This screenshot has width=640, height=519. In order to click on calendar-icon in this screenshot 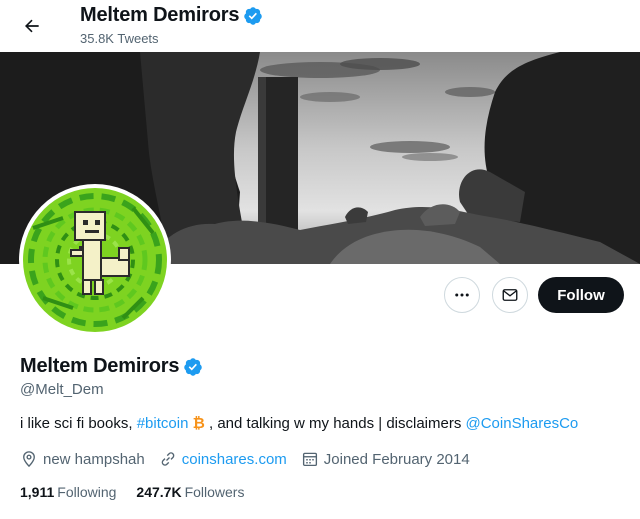, I will do `click(309, 459)`.